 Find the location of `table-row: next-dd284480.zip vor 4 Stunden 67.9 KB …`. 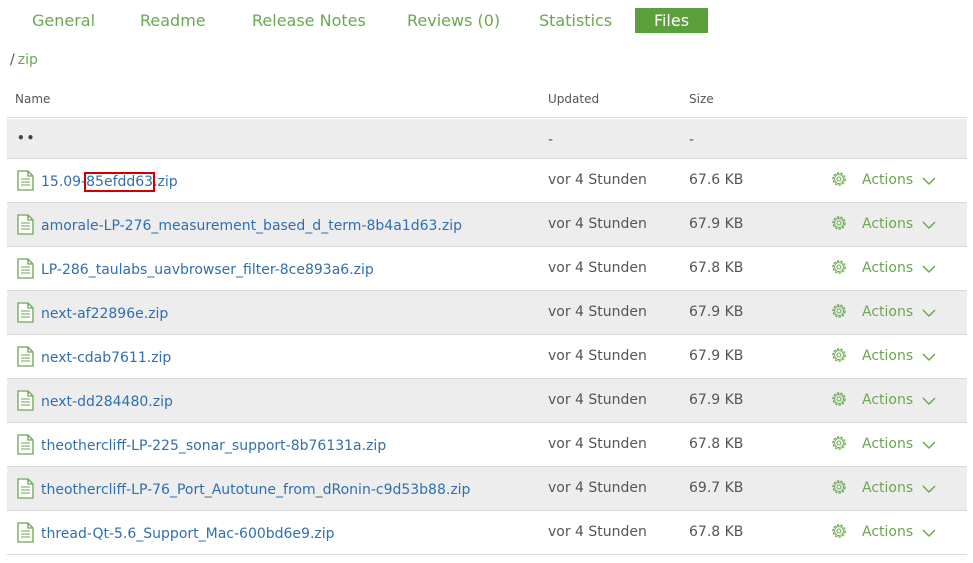

table-row: next-dd284480.zip vor 4 Stunden 67.9 KB … is located at coordinates (487, 401).